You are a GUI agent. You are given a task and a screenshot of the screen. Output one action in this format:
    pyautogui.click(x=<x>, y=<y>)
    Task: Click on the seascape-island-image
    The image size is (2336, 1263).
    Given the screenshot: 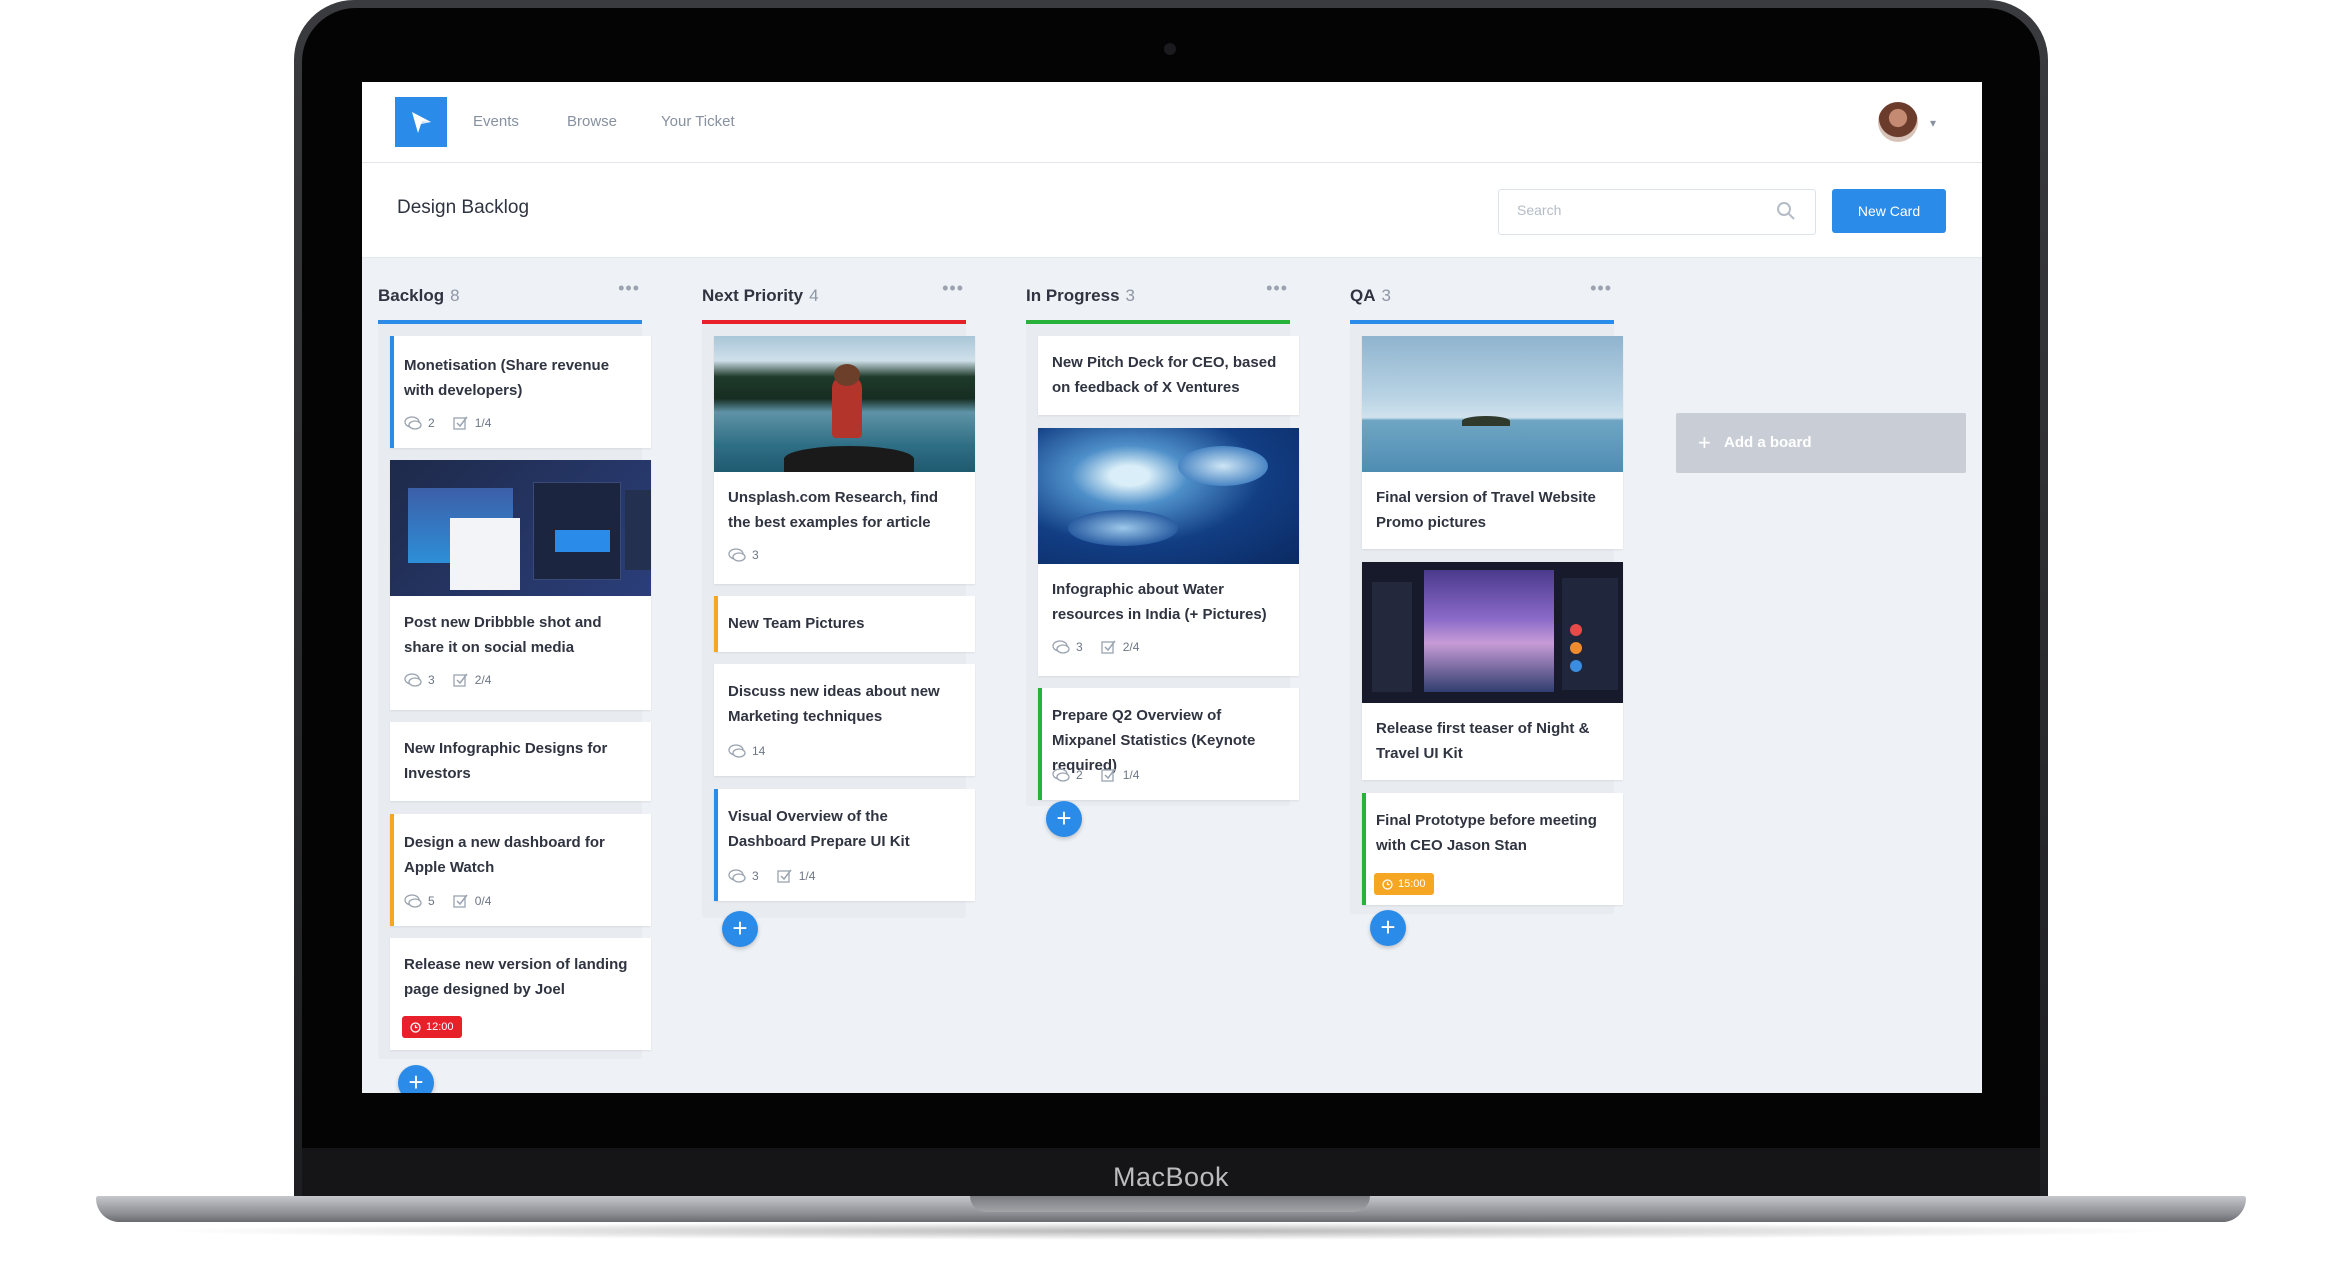 What is the action you would take?
    pyautogui.click(x=1492, y=404)
    